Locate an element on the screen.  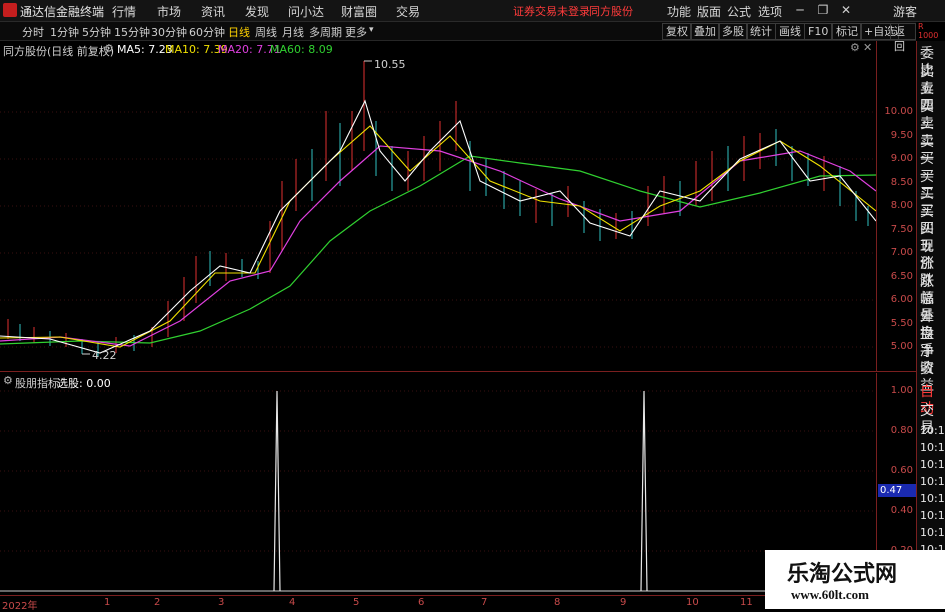
y-tick: 7.50 is located at coordinates (901, 229).